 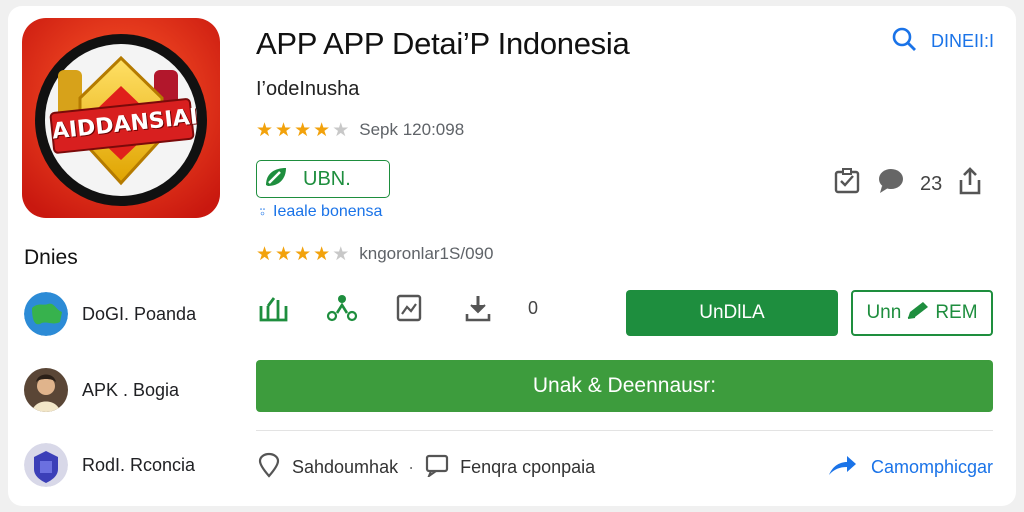 What do you see at coordinates (328, 211) in the screenshot?
I see `region-text: Ieaale bonensa` at bounding box center [328, 211].